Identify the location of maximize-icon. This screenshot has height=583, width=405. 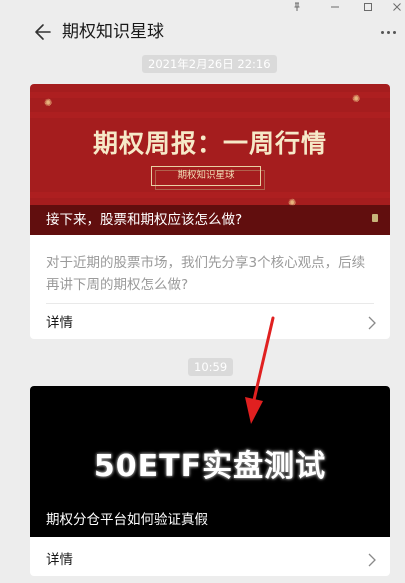
(368, 7).